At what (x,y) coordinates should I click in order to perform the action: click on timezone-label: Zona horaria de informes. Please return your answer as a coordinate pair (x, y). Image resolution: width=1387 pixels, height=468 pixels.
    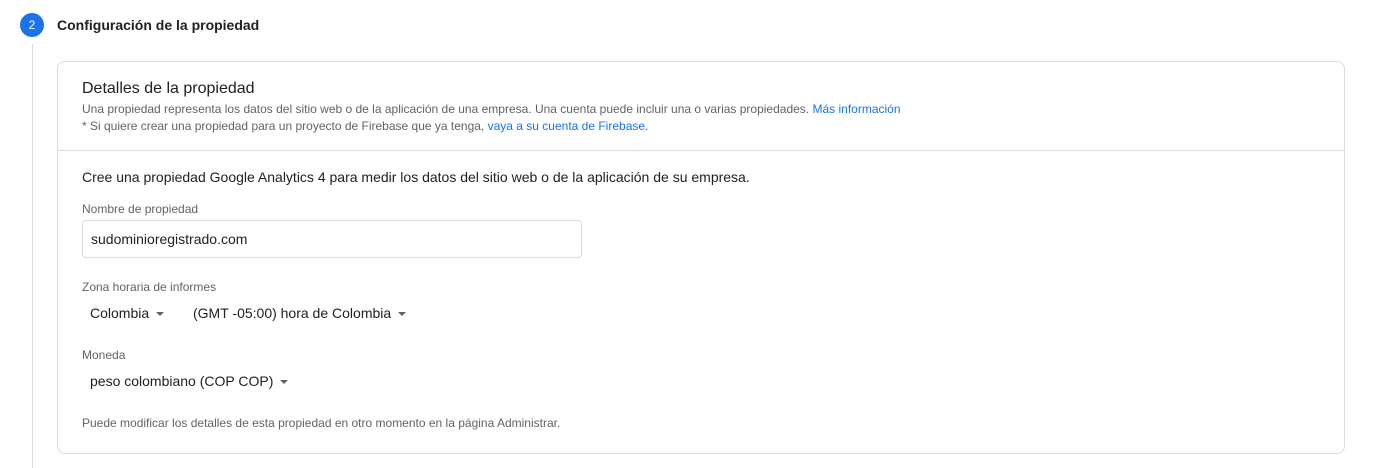
    Looking at the image, I should click on (149, 287).